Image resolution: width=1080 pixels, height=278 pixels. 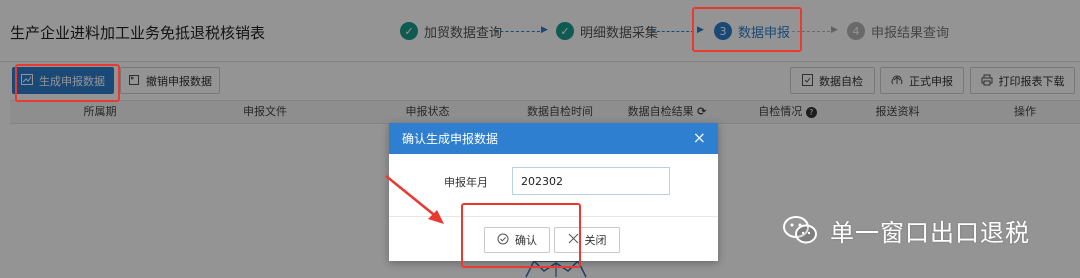 What do you see at coordinates (466, 182) in the screenshot?
I see `declare-month-label: 申报年月` at bounding box center [466, 182].